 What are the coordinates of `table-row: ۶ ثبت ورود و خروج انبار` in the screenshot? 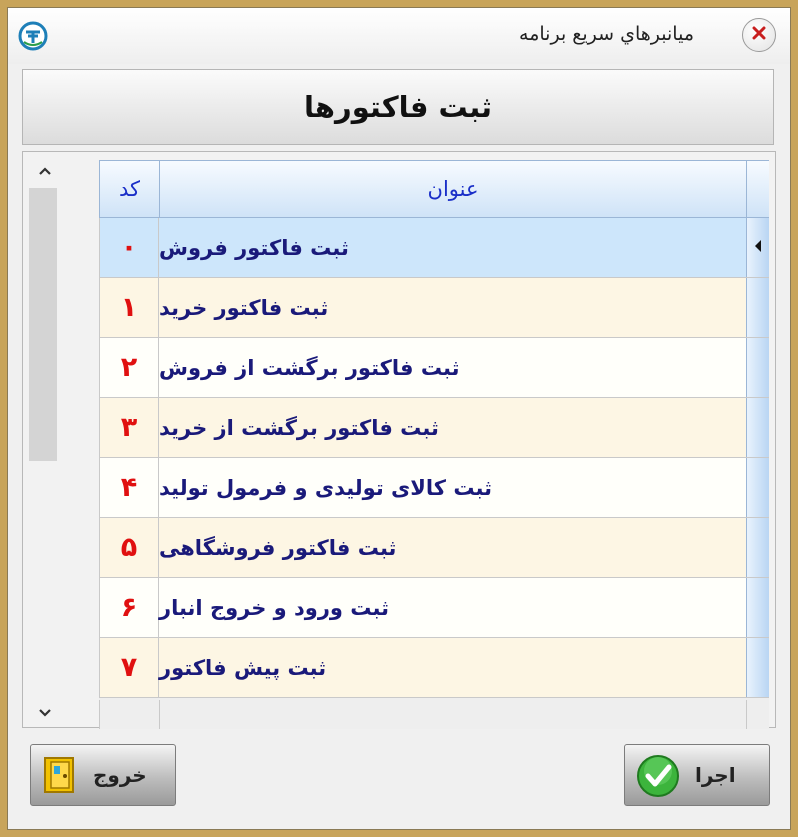 It's located at (434, 608).